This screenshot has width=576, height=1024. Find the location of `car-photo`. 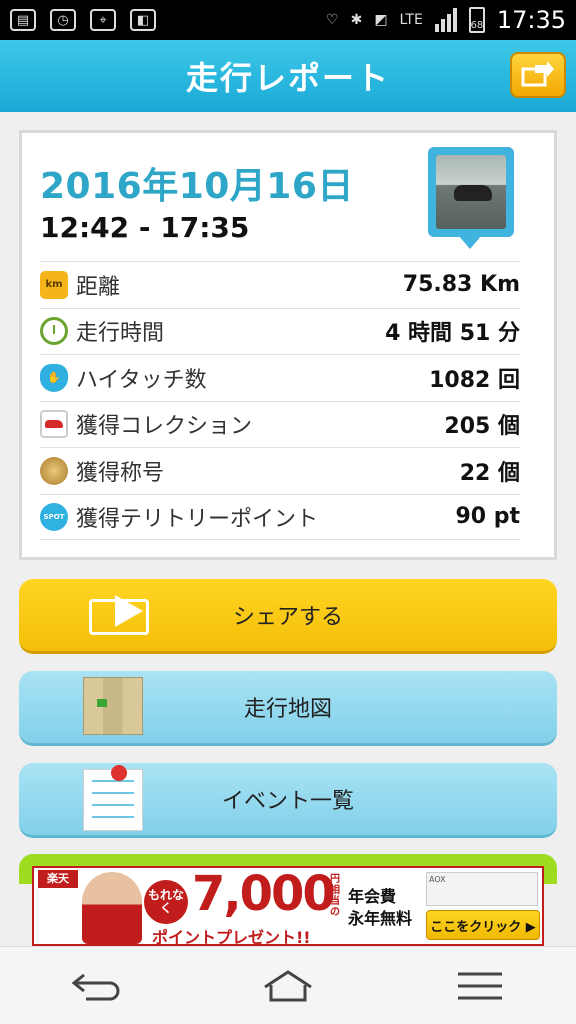

car-photo is located at coordinates (473, 193).